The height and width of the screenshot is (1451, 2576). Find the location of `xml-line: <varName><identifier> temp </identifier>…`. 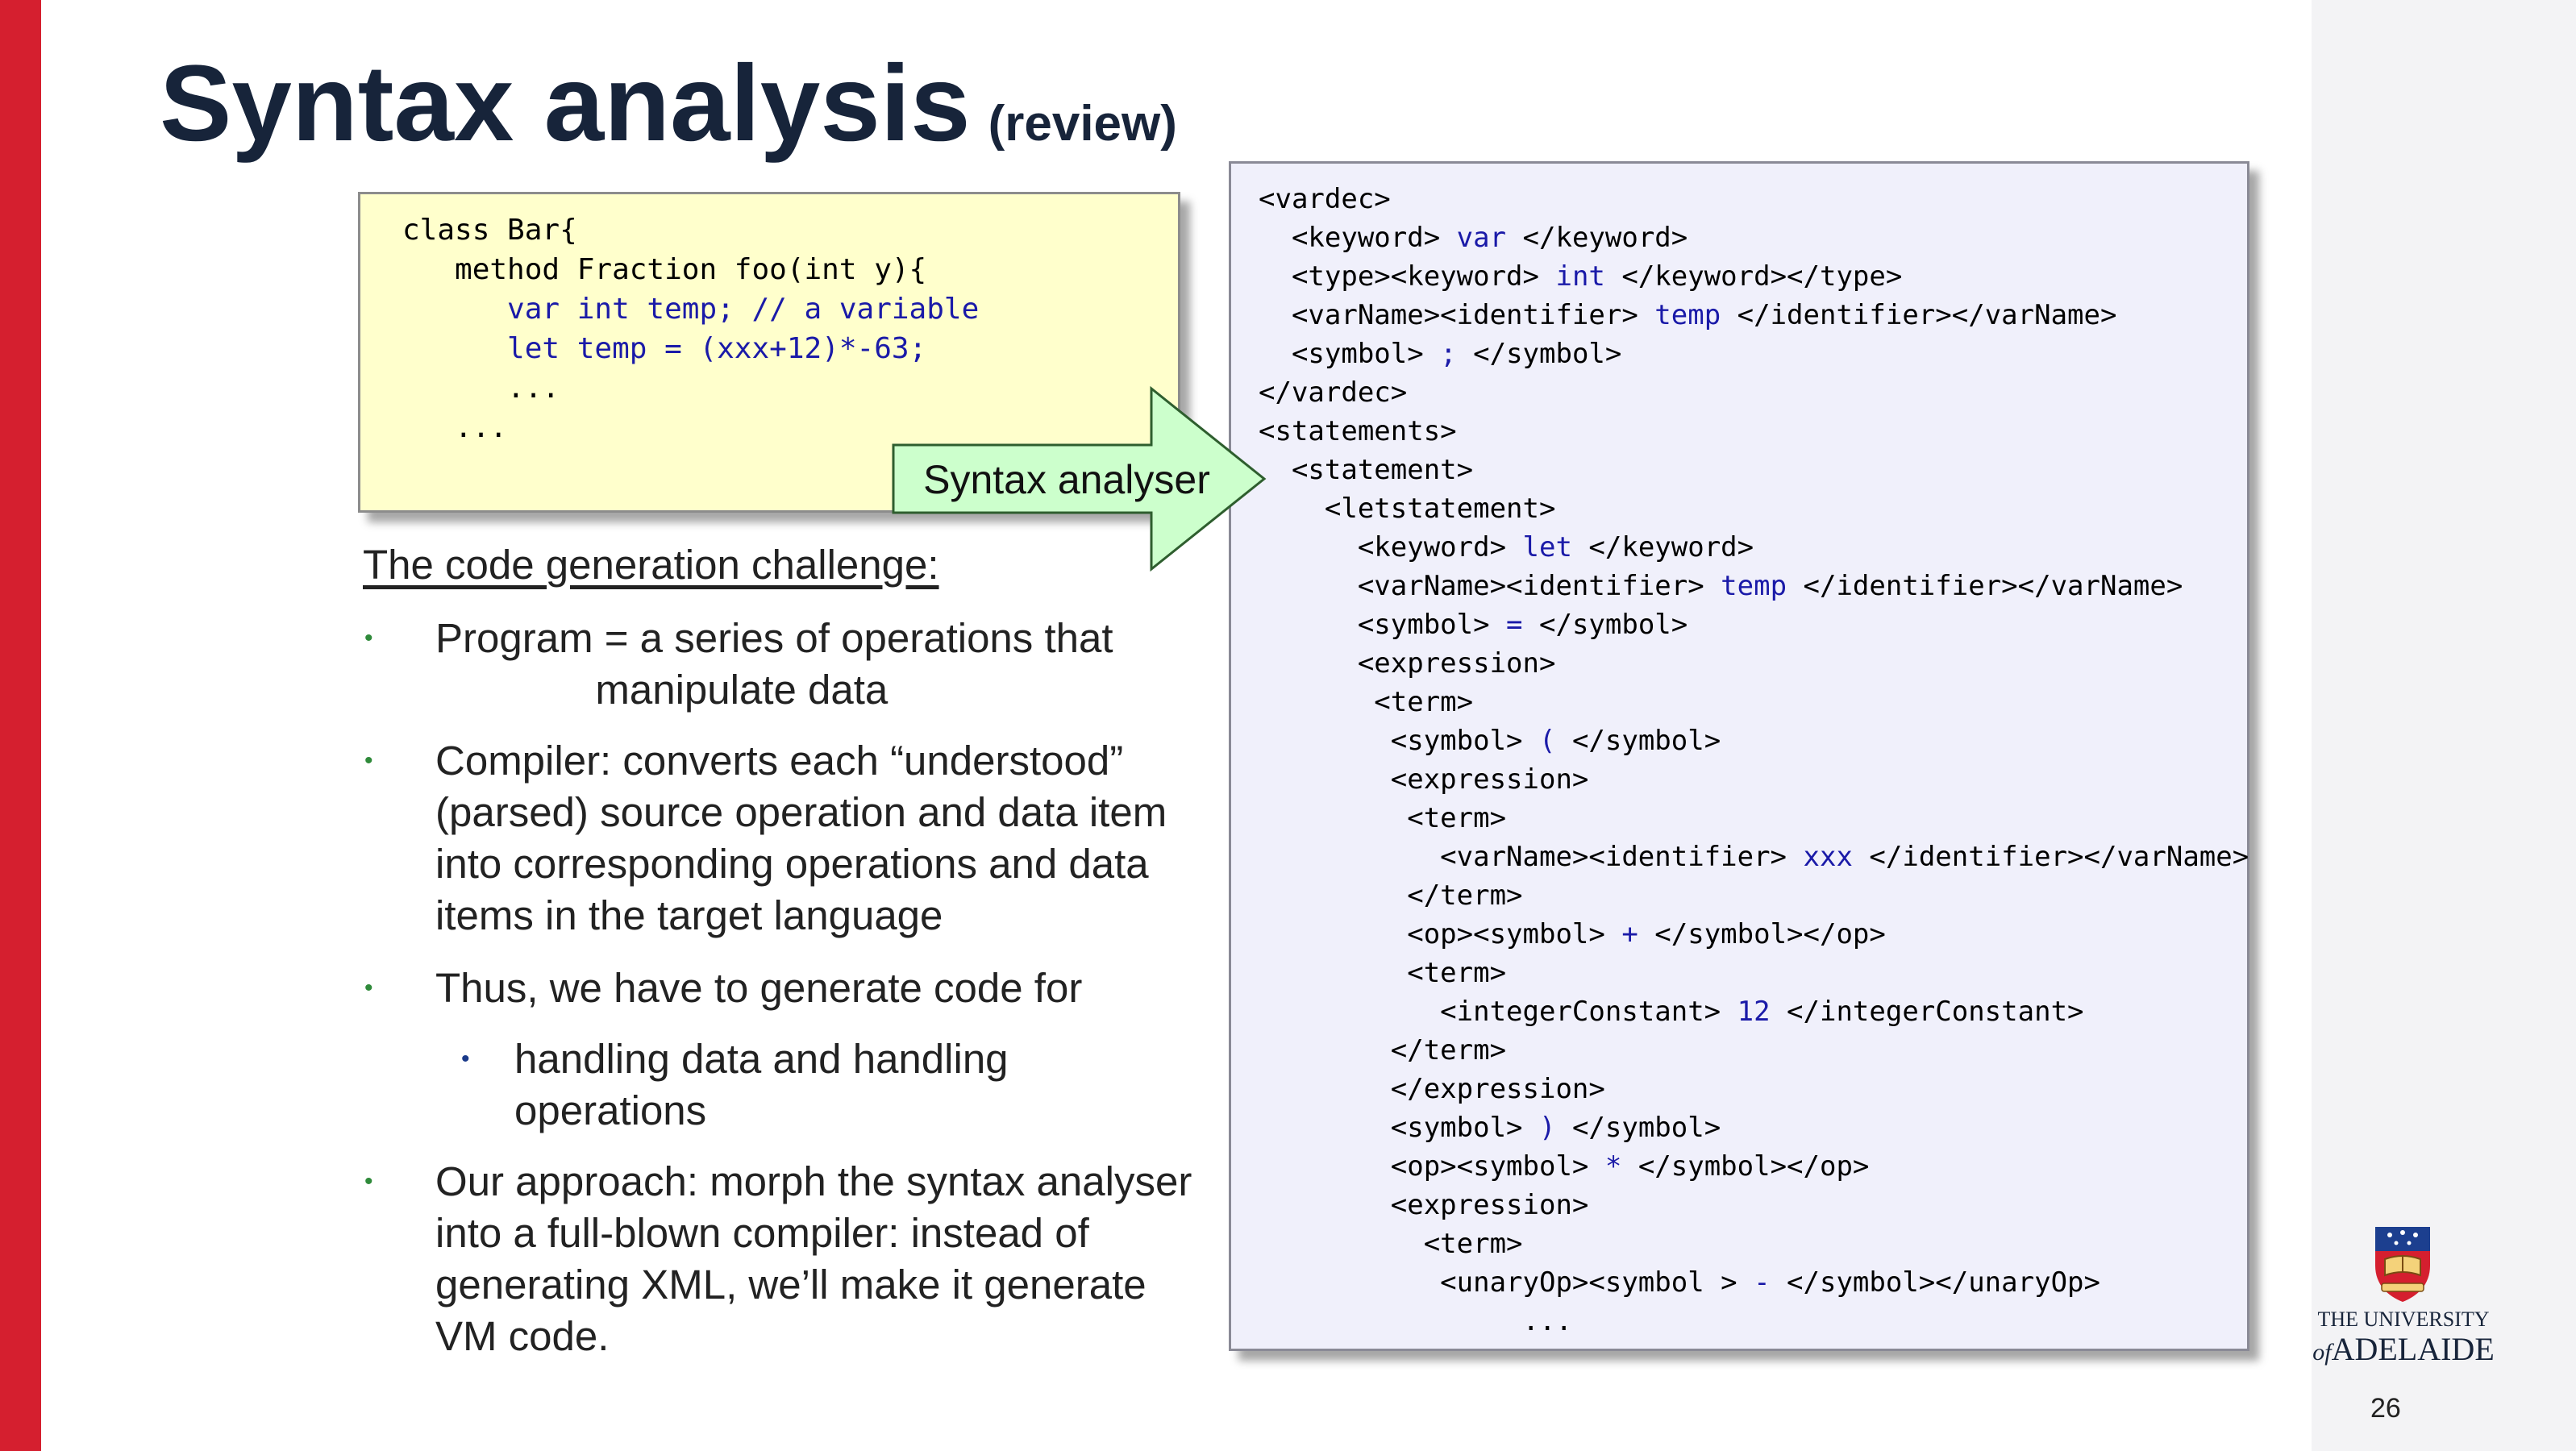

xml-line: <varName><identifier> temp </identifier>… is located at coordinates (1754, 586).